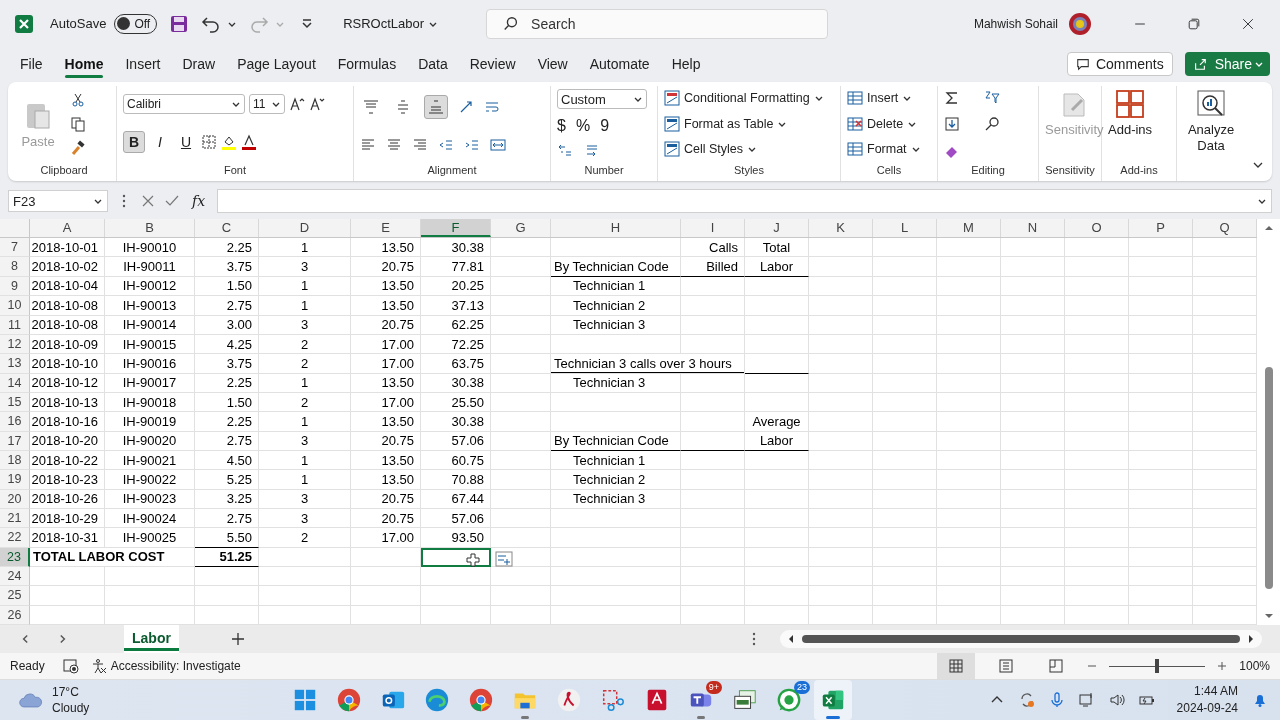  I want to click on share-button: Share, so click(1227, 63).